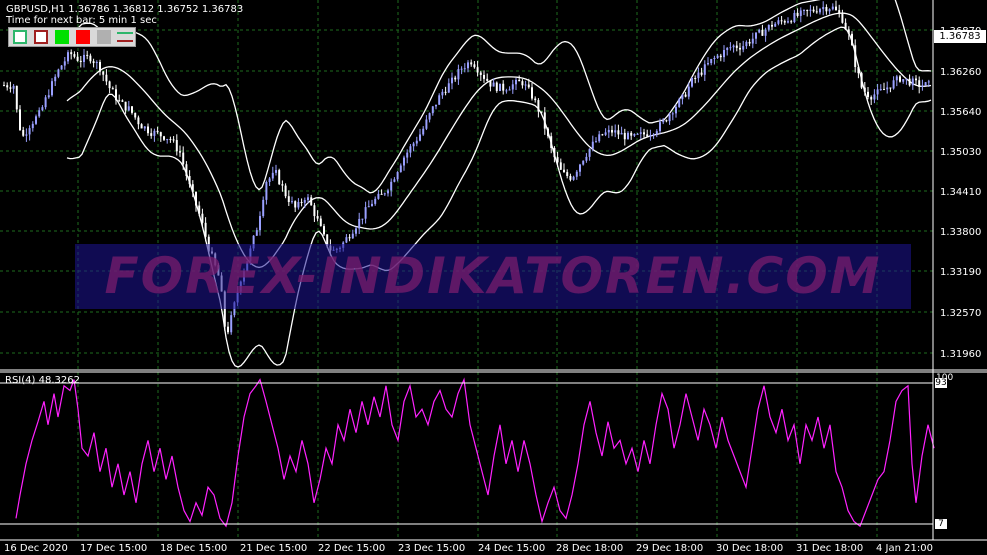 The width and height of the screenshot is (987, 555). What do you see at coordinates (941, 383) in the screenshot?
I see `rsi-level-high: 93` at bounding box center [941, 383].